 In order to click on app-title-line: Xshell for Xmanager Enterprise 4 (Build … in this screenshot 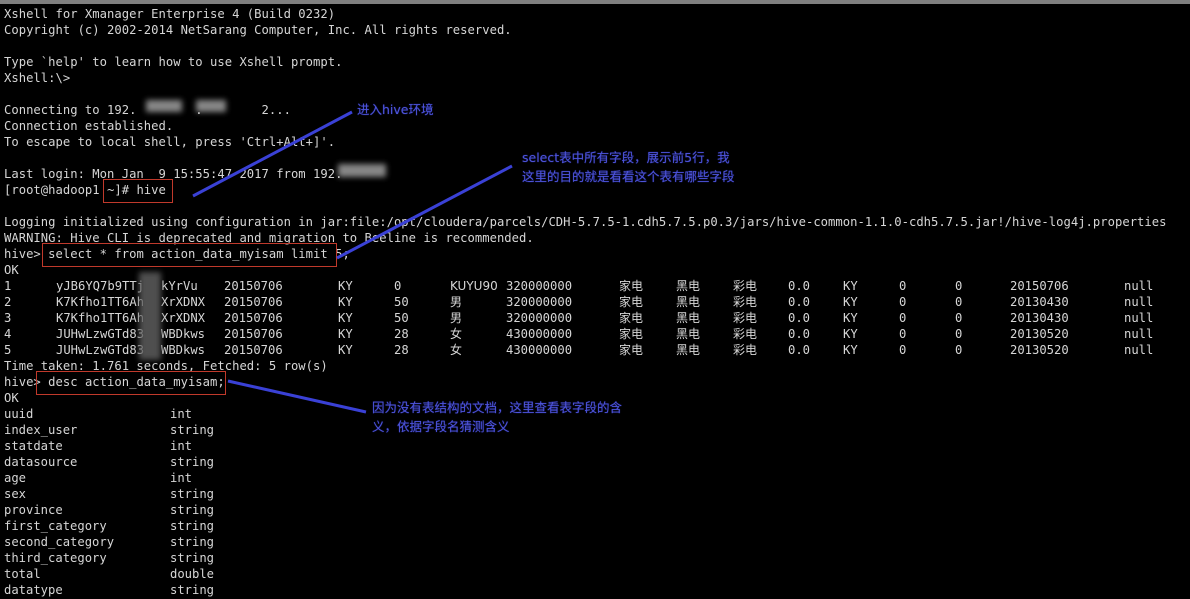, I will do `click(170, 14)`.